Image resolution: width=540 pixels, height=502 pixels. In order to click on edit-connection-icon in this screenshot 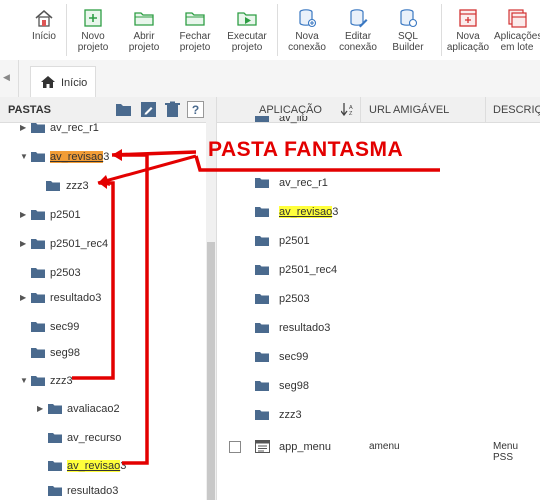, I will do `click(359, 18)`.